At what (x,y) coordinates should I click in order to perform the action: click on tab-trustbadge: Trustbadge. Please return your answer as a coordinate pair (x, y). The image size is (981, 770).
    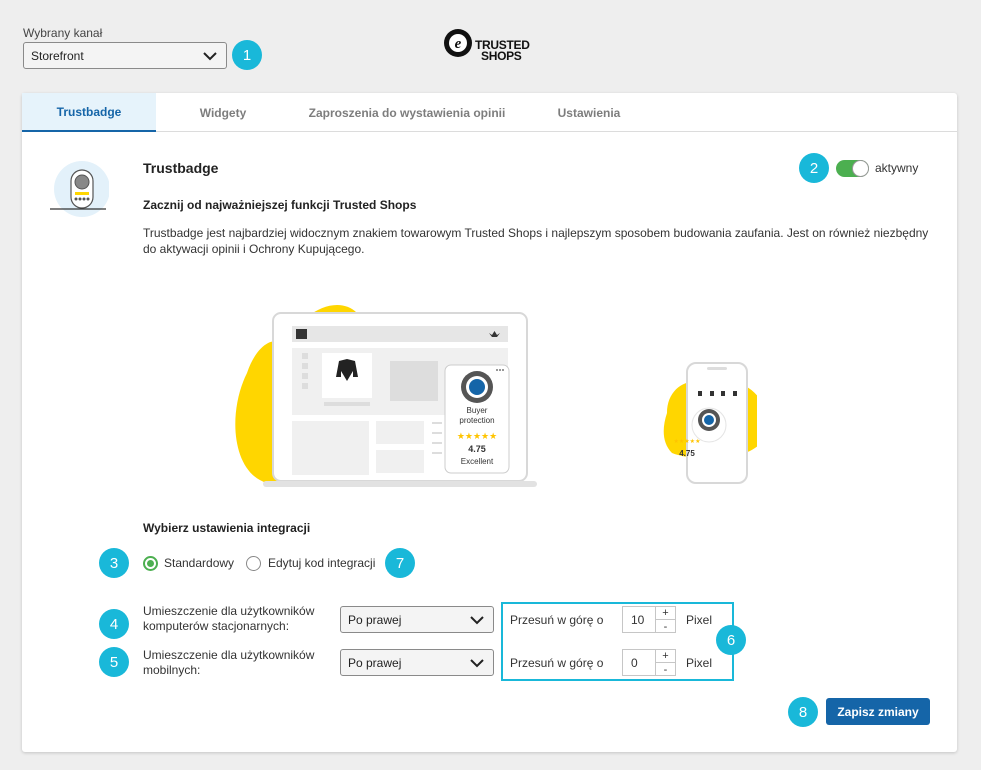
    Looking at the image, I should click on (89, 112).